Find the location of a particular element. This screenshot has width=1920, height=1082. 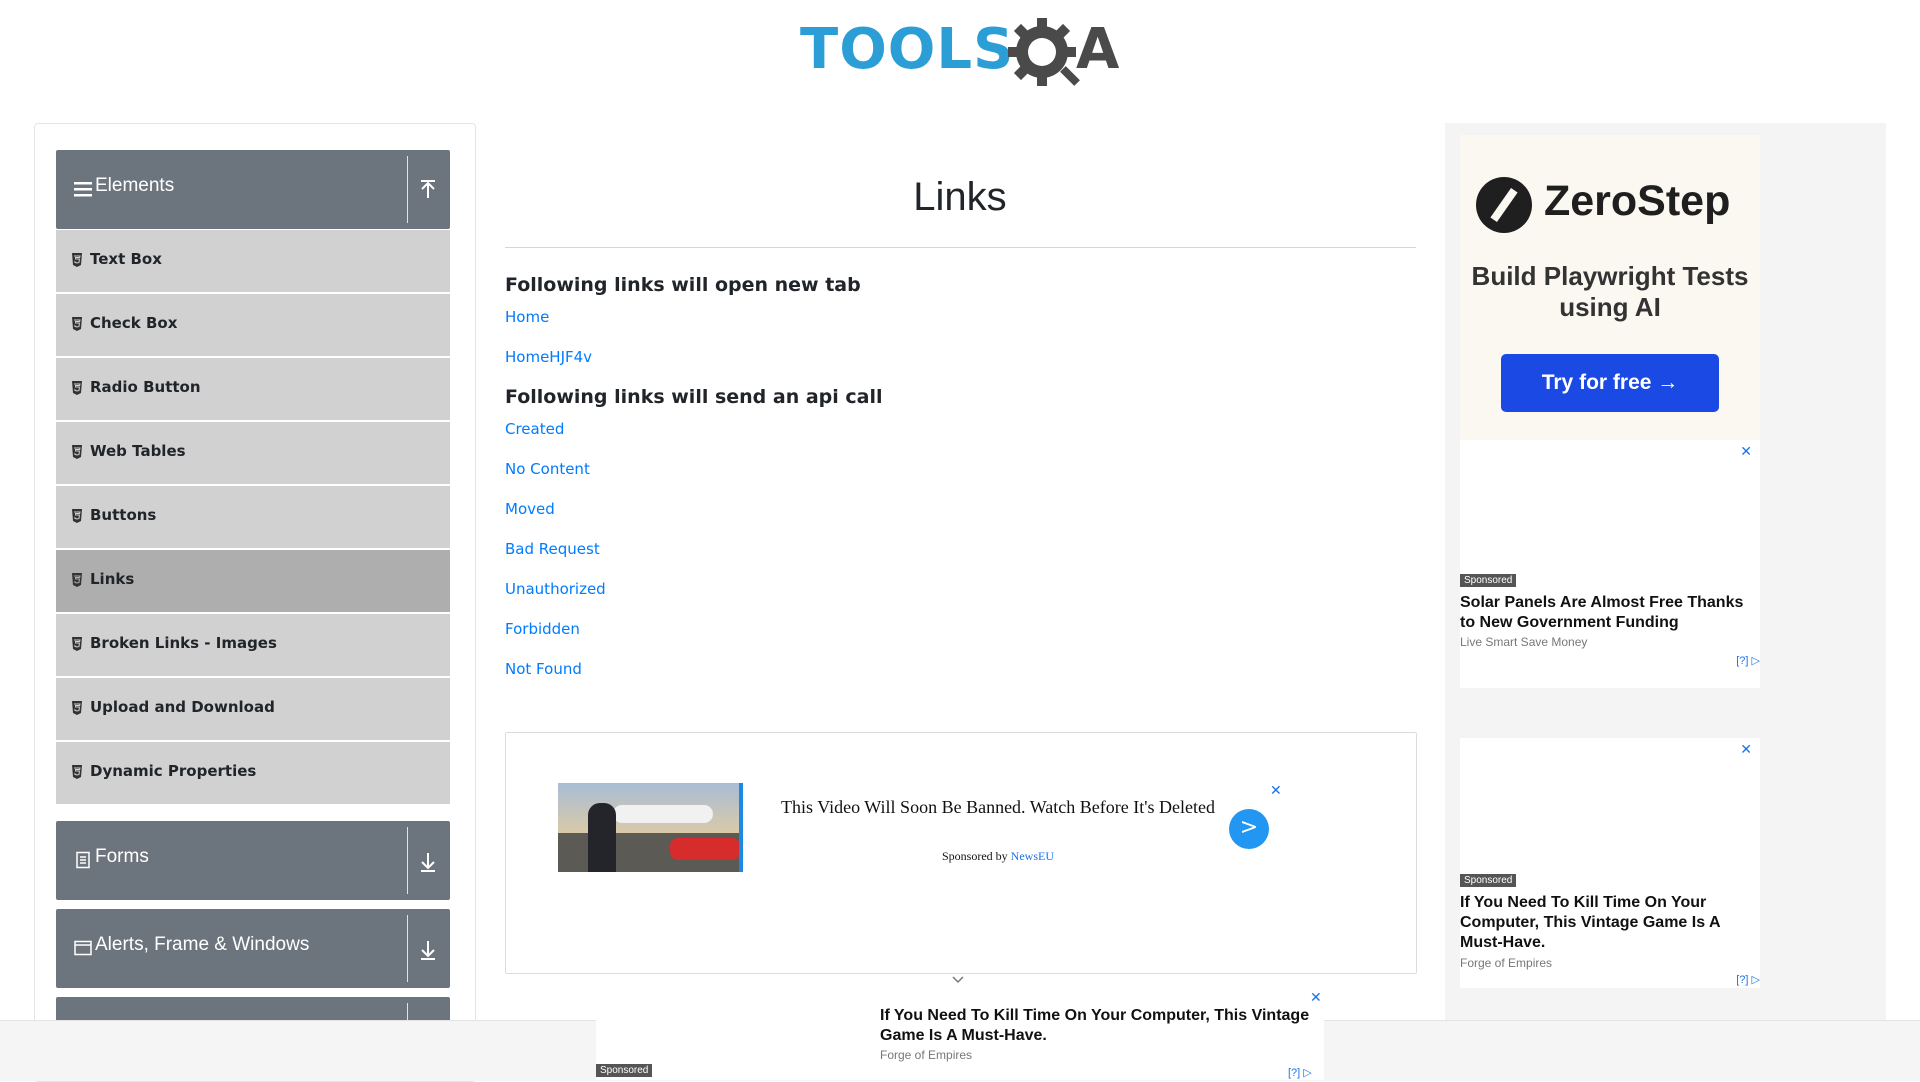

ad-sponsor-prefix: Sponsored by is located at coordinates (976, 856).